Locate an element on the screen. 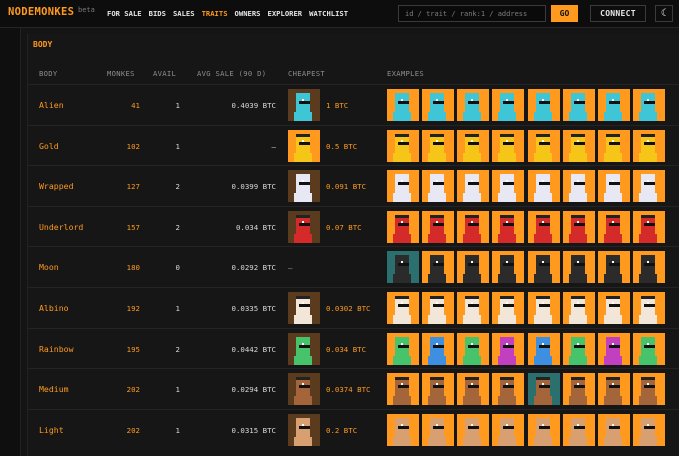 The width and height of the screenshot is (679, 456). table-row: Gold 102 1 — 0.5 BTC is located at coordinates (353, 145).